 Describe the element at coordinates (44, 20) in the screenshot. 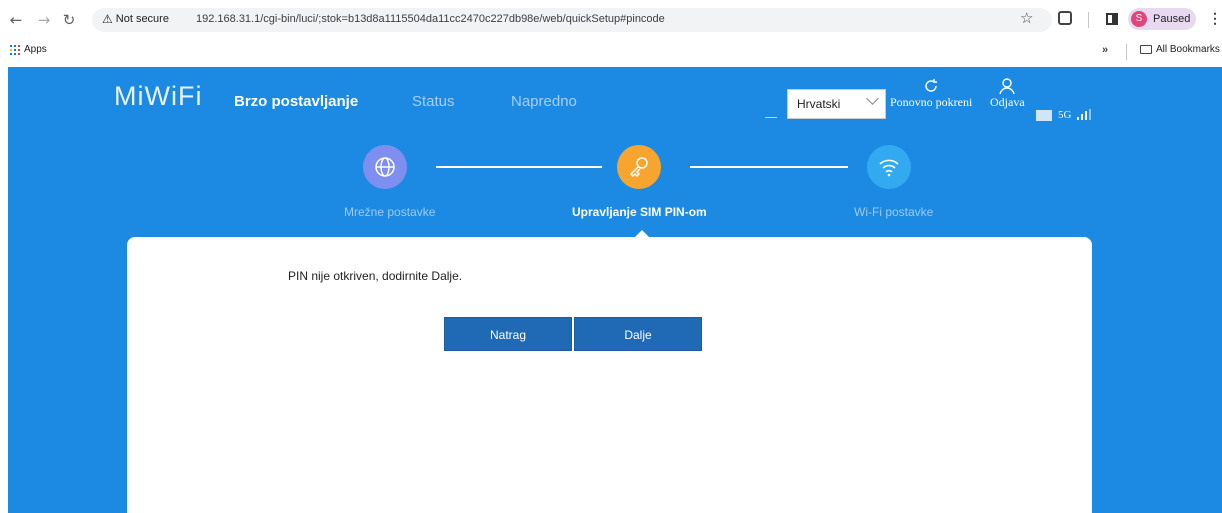

I see `forward-arrow-icon: →` at that location.